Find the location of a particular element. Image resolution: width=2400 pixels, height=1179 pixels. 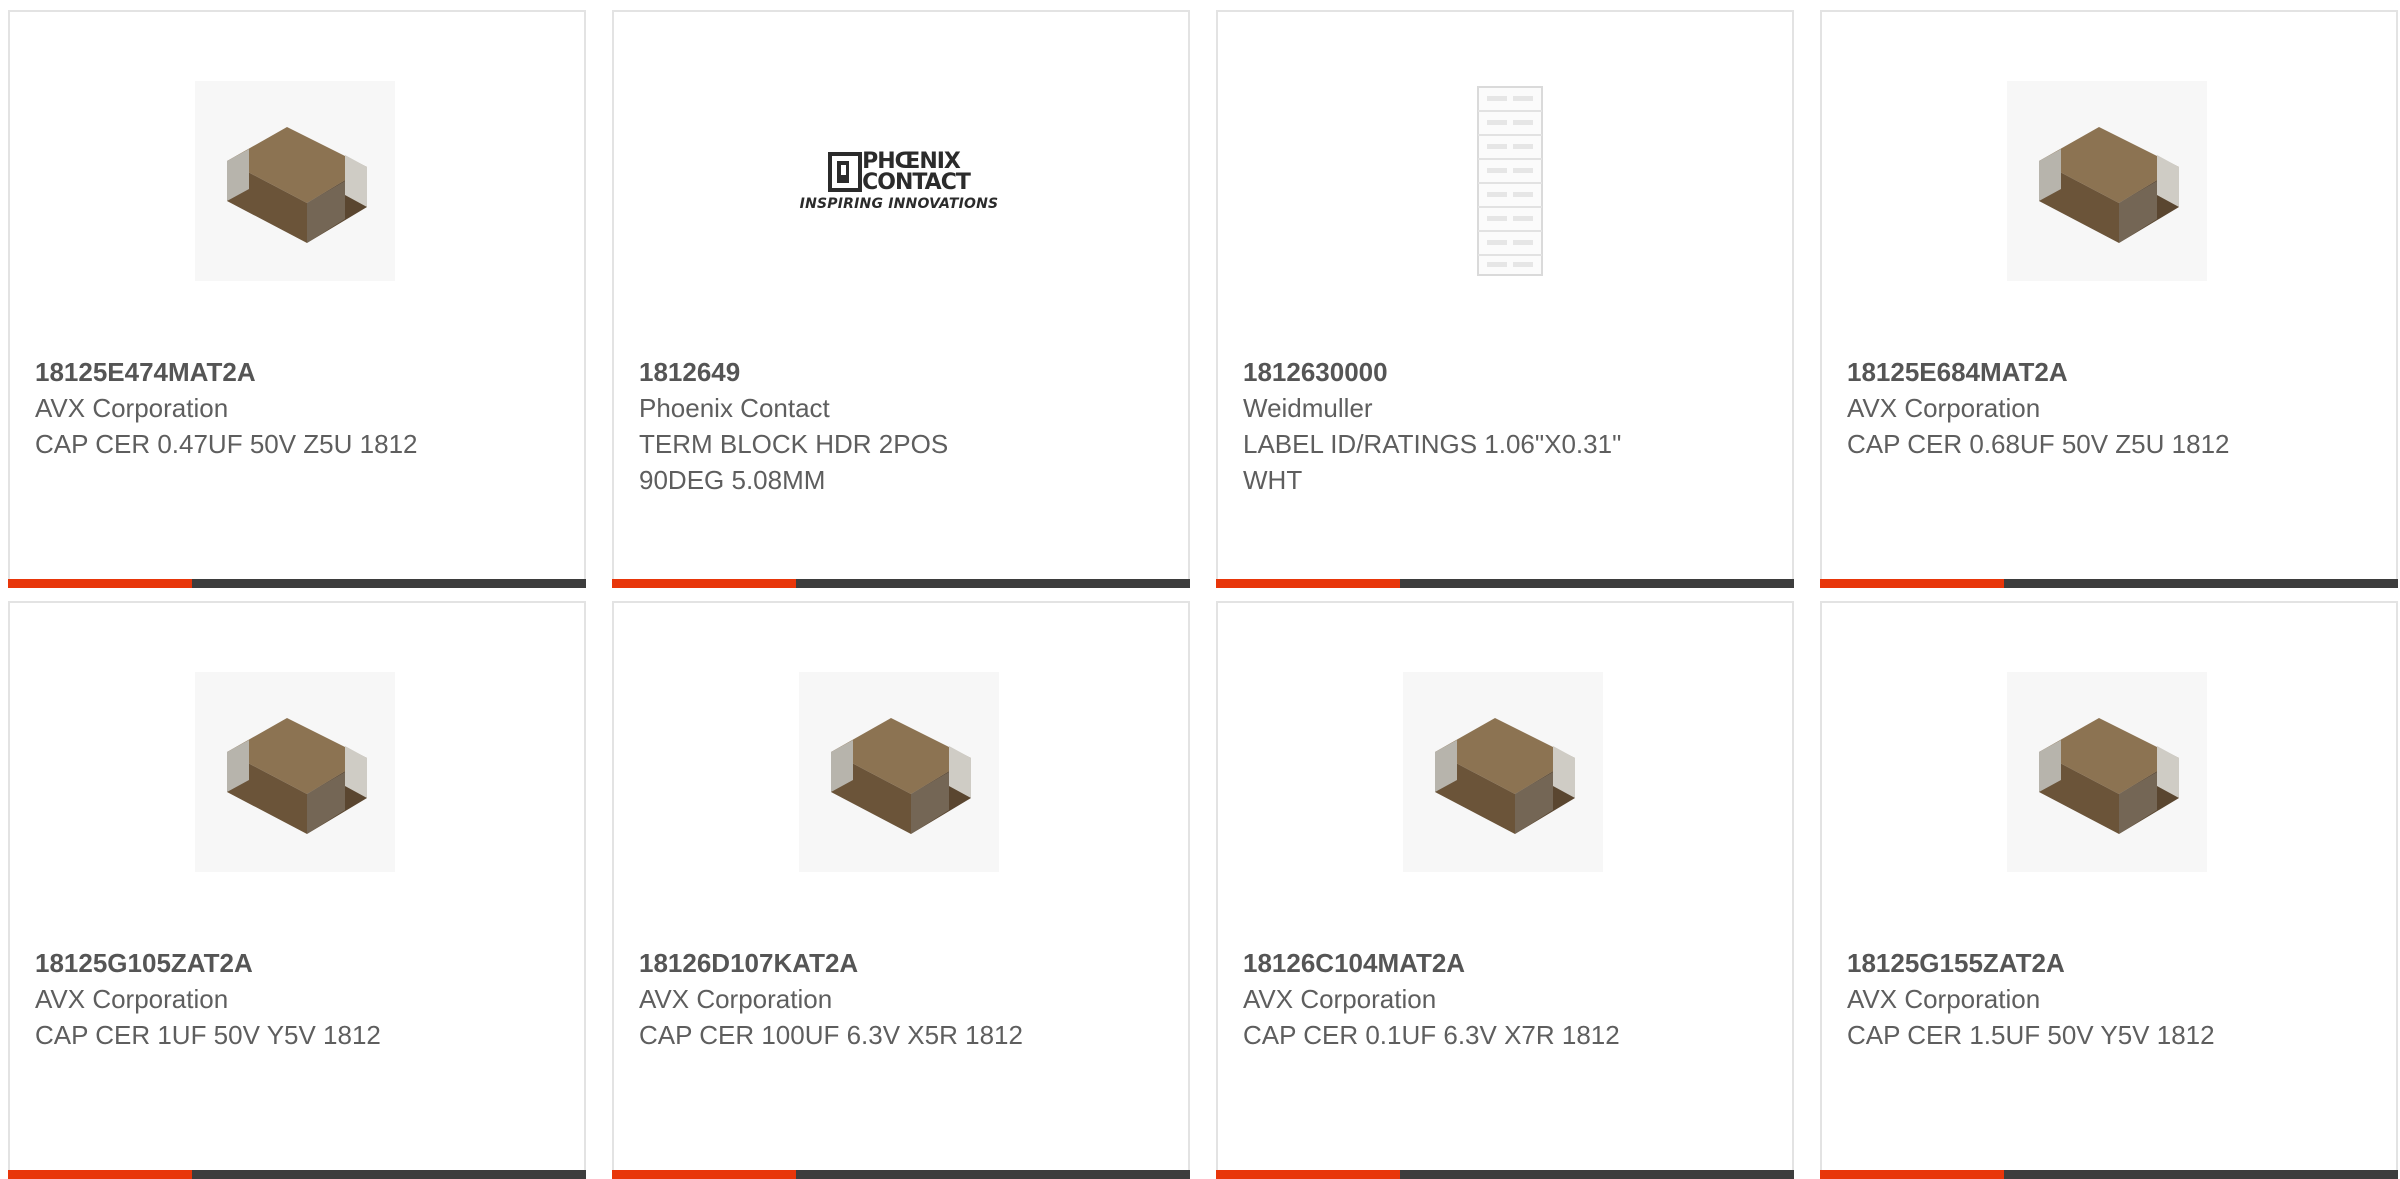

description: CAP CER 1UF 50V Y5V 1812 is located at coordinates (208, 1035).